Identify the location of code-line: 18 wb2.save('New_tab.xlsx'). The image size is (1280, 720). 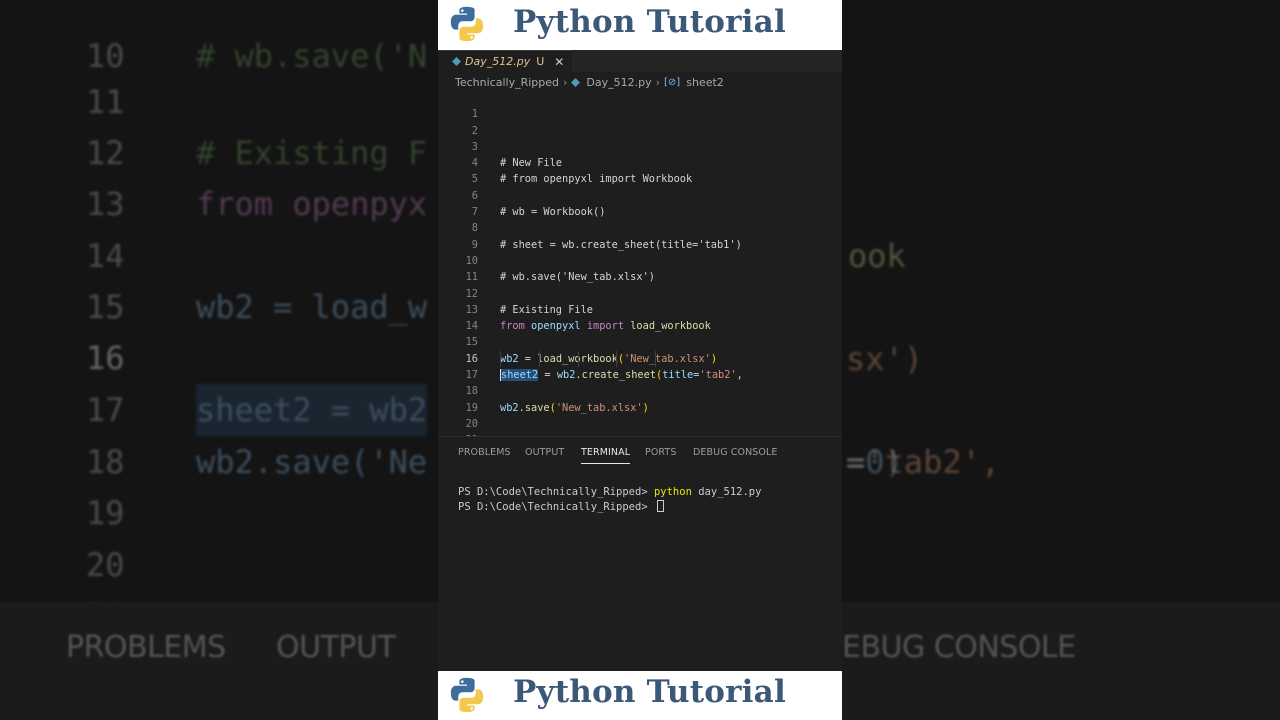
(640, 390).